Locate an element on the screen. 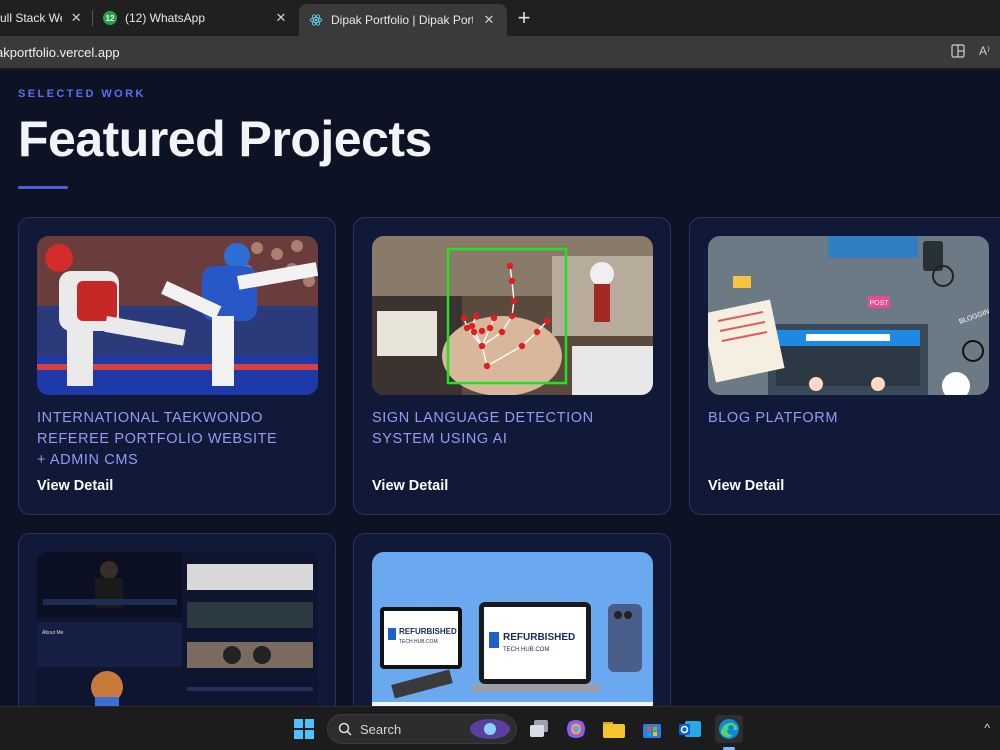 This screenshot has height=750, width=1000. project-thumbnail: POST BLOGGING is located at coordinates (848, 315).